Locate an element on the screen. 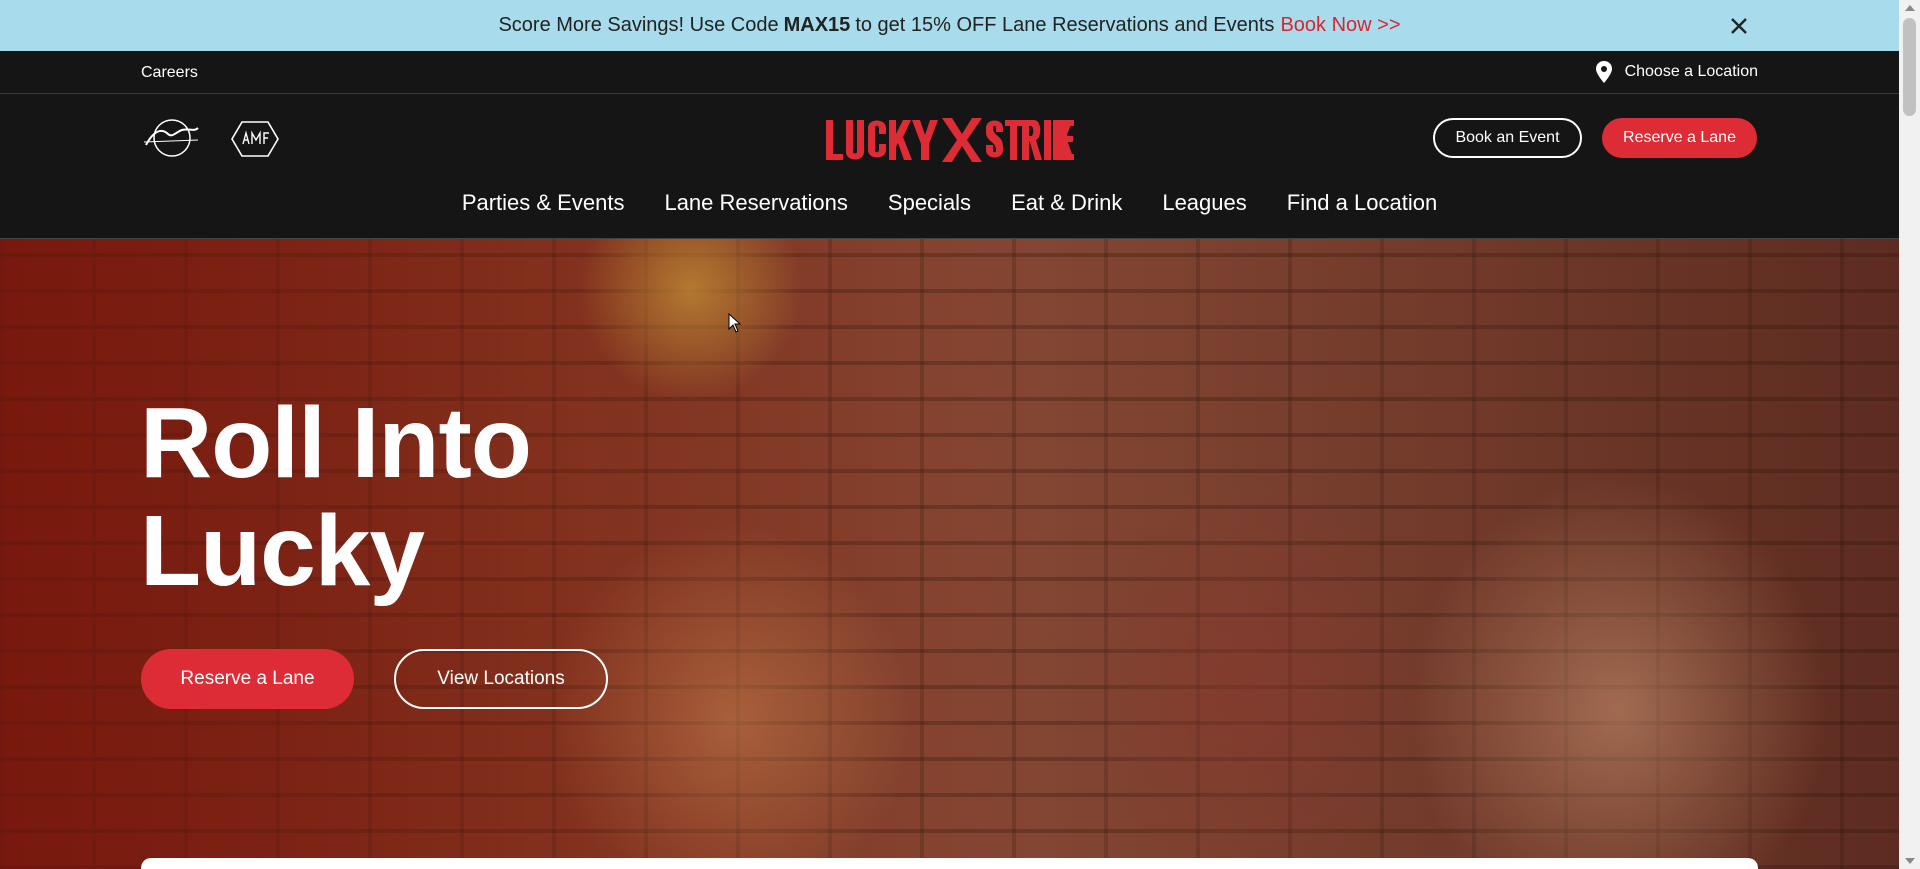 The width and height of the screenshot is (1920, 869). nav-lane-reservations: Lane Reservations is located at coordinates (755, 203).